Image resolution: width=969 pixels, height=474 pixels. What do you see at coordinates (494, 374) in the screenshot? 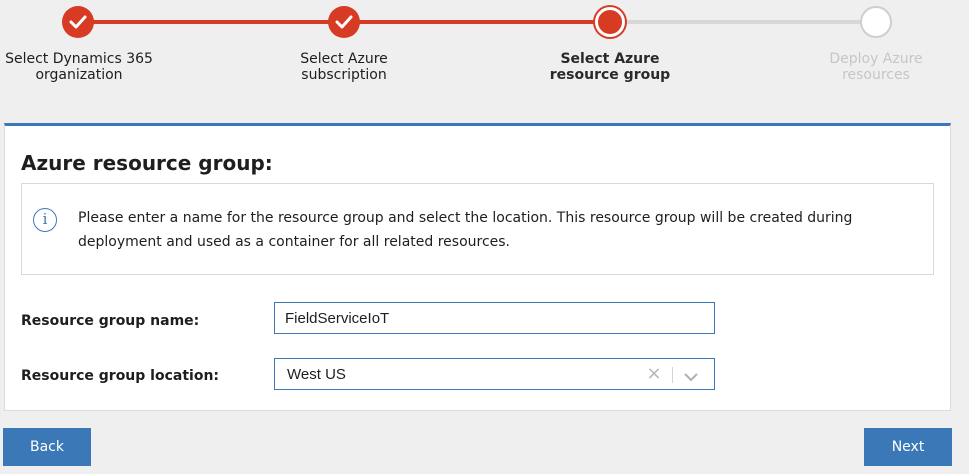
I see `resource-group-location-select: West US ×` at bounding box center [494, 374].